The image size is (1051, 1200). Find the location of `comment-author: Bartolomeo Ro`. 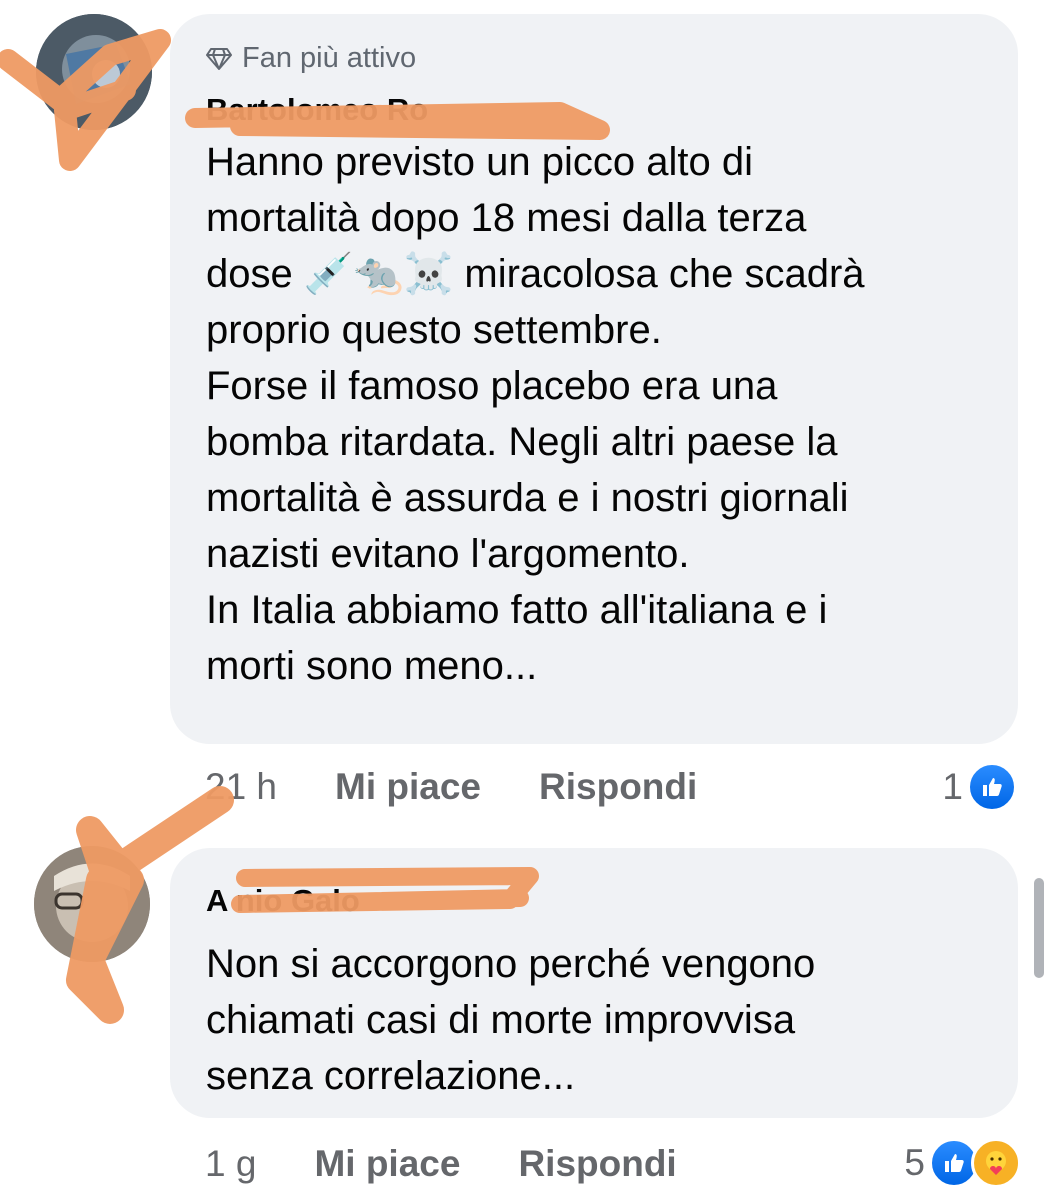

comment-author: Bartolomeo Ro is located at coordinates (317, 106).